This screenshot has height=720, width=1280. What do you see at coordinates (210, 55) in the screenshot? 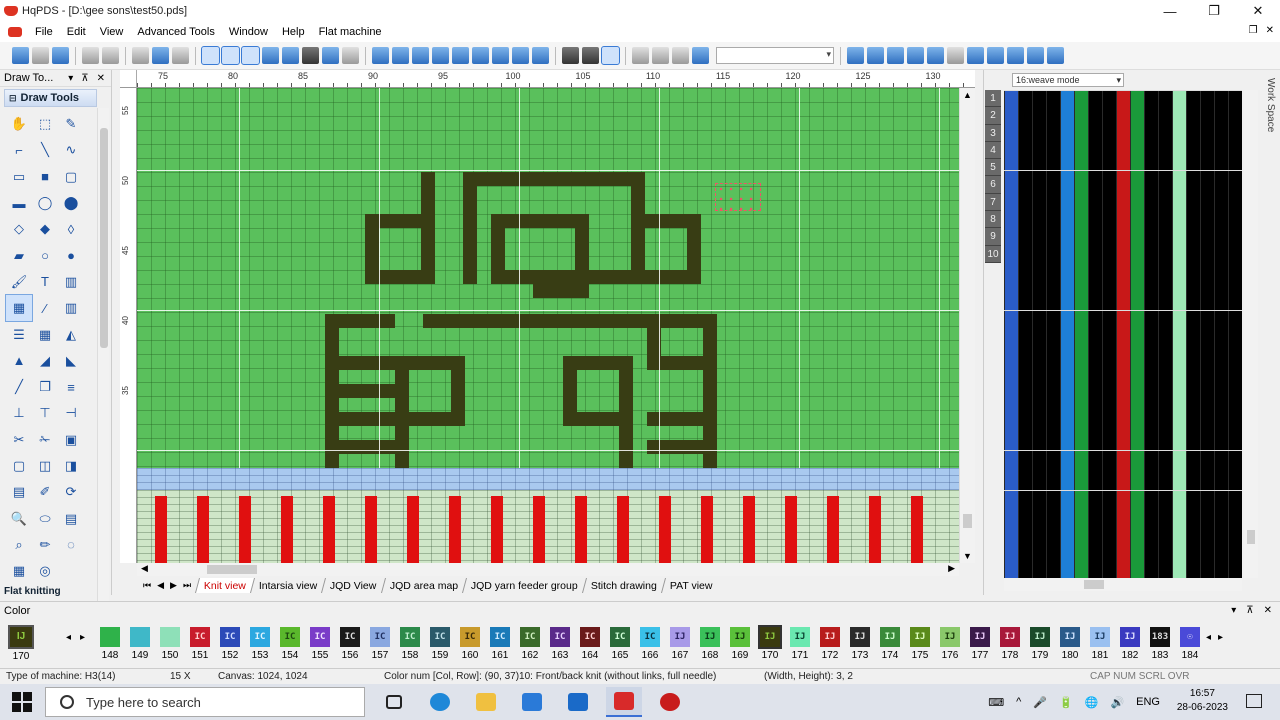
I see `grid-icon` at bounding box center [210, 55].